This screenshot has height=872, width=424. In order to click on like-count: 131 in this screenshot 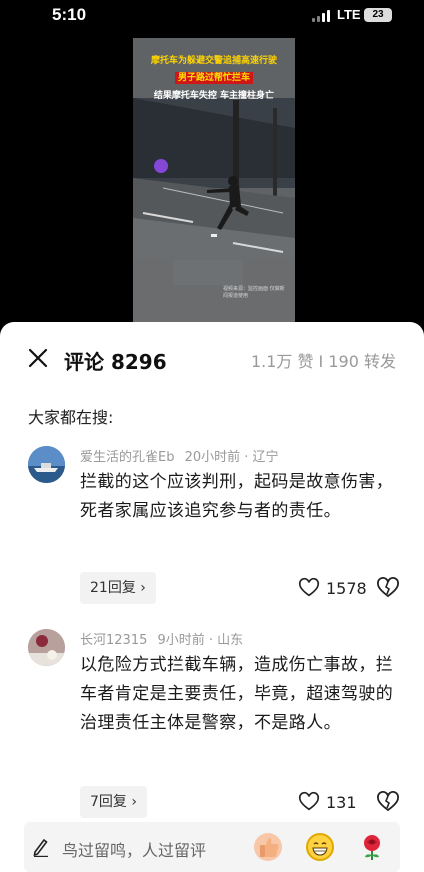, I will do `click(341, 802)`.